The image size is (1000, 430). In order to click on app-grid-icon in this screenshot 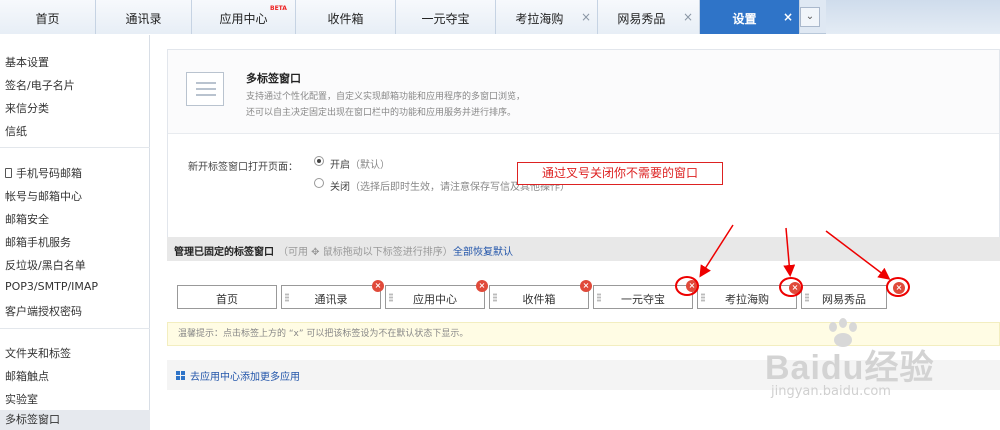, I will do `click(180, 375)`.